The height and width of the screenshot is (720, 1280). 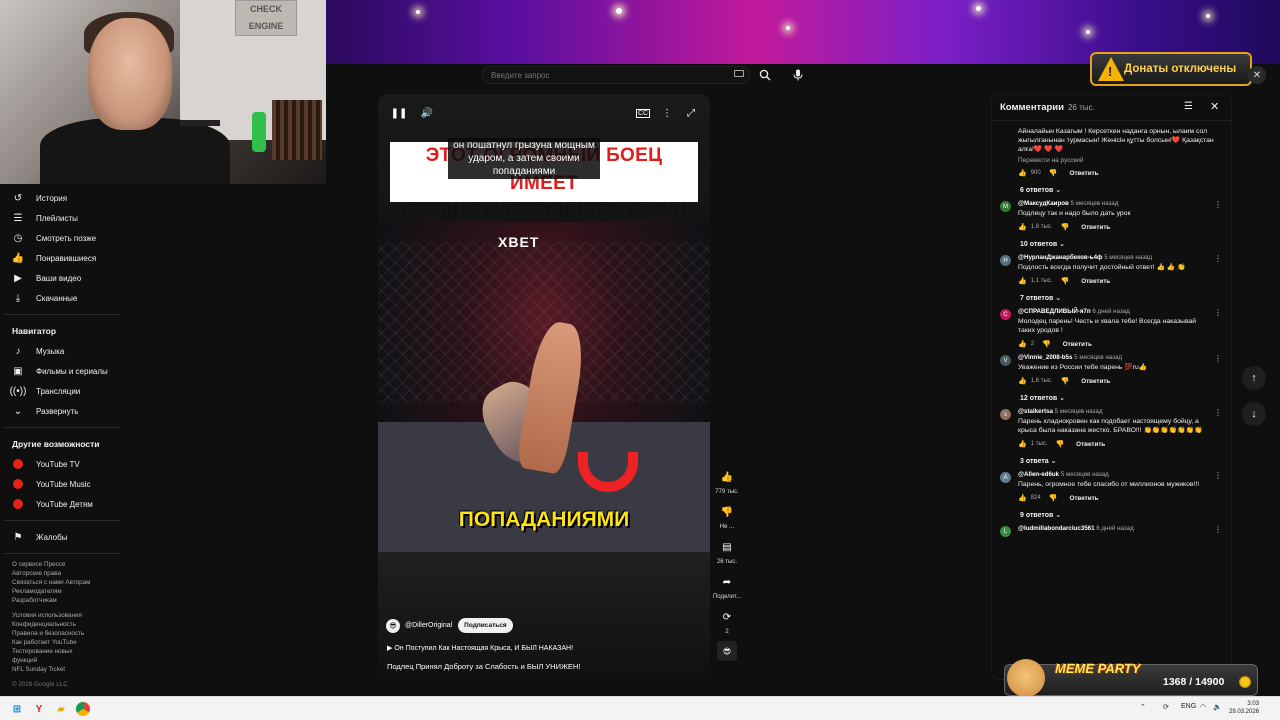 I want to click on remix-button: ⟳ 2, so click(x=727, y=621).